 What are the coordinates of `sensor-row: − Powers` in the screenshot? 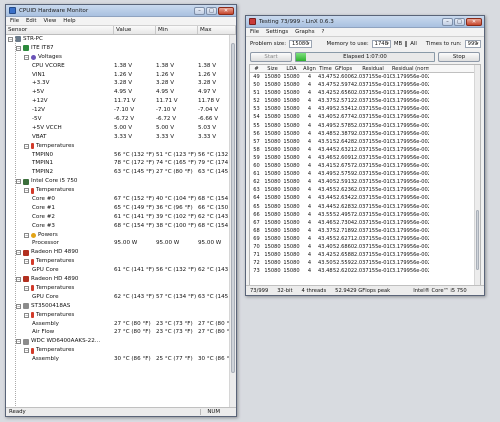 It's located at (121, 235).